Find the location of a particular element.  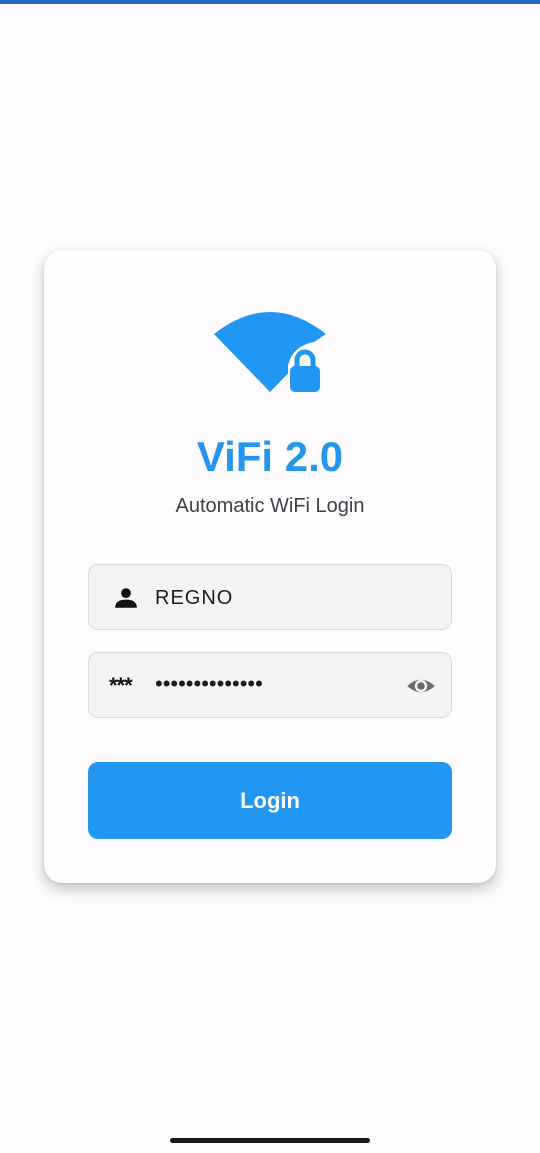

password-value: •••••••••••••• is located at coordinates (209, 683).